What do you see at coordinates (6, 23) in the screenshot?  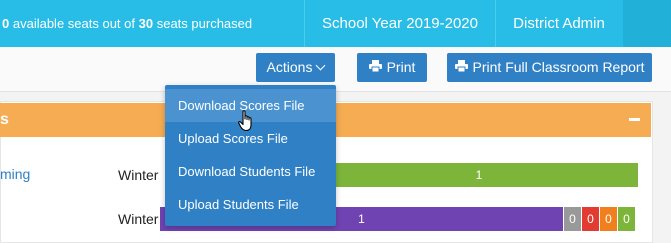 I see `seats-available-count: 0` at bounding box center [6, 23].